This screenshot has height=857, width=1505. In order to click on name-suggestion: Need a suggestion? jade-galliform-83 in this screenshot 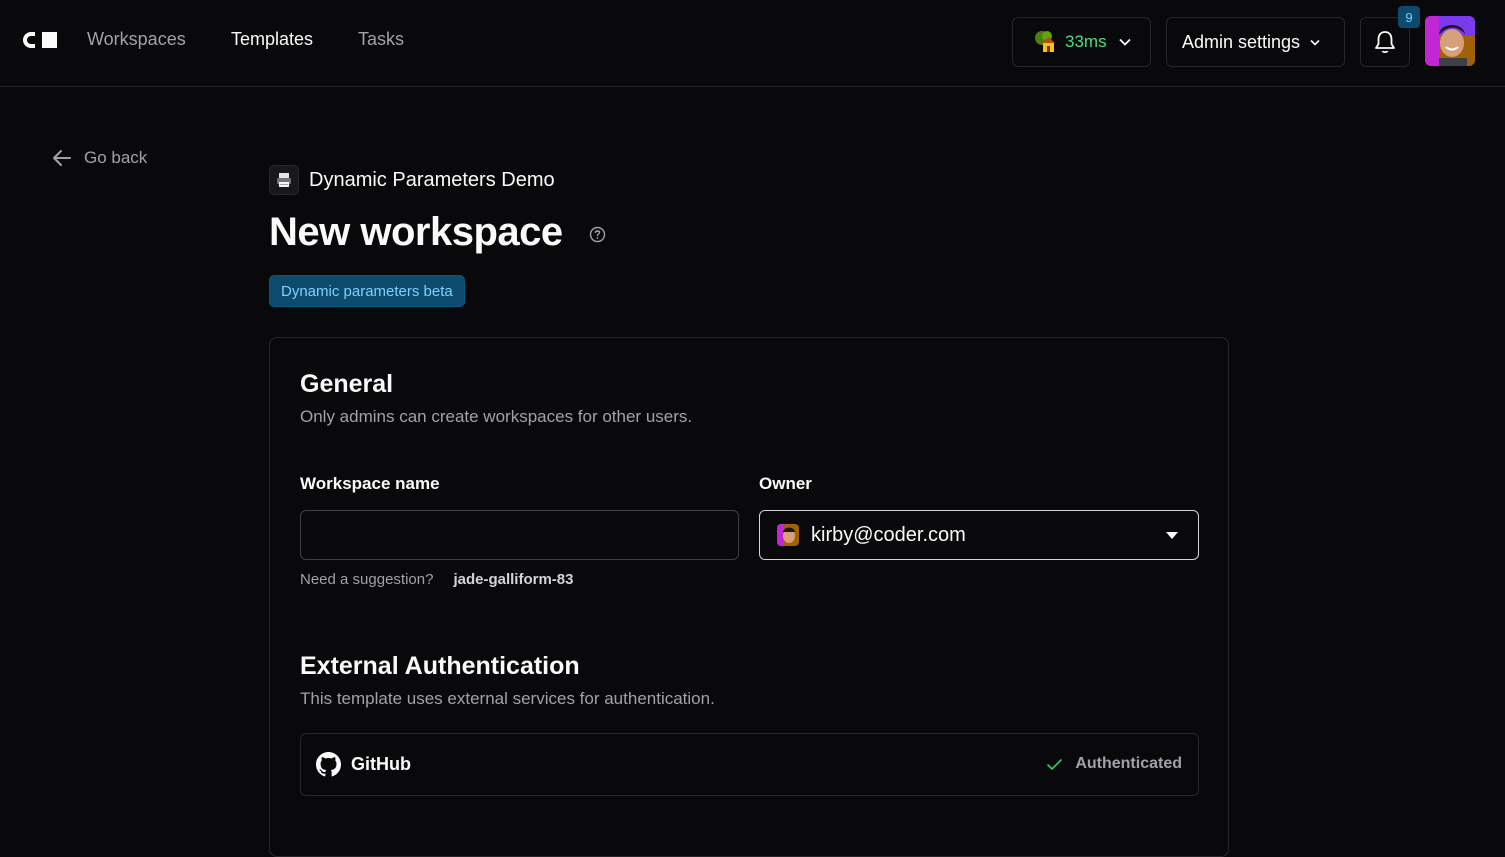, I will do `click(436, 579)`.